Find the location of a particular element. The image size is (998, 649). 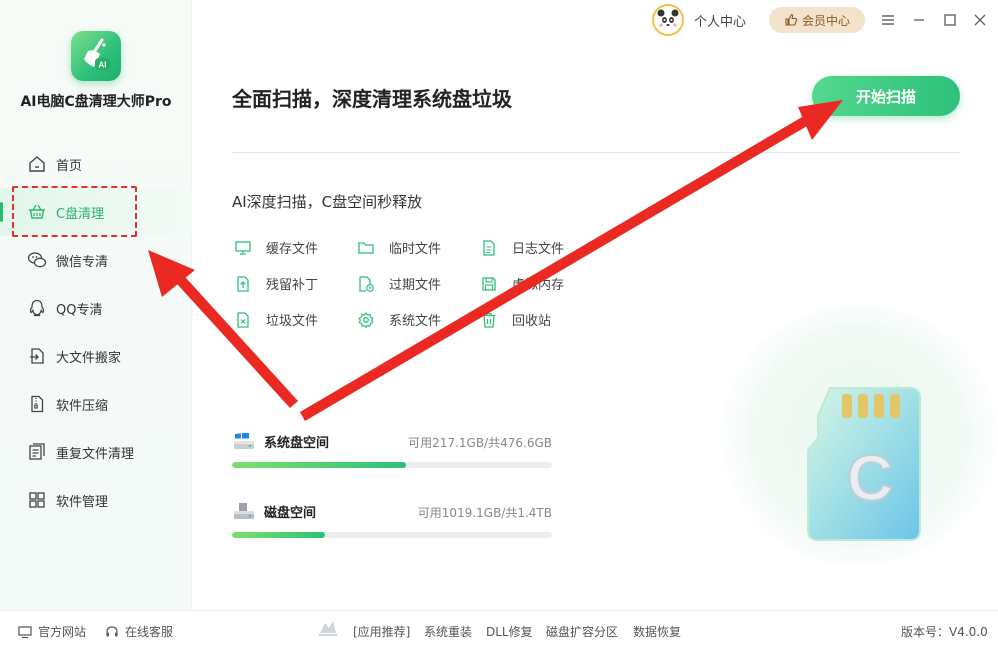

footer-link-partition: 磁盘扩容分区 is located at coordinates (582, 631).